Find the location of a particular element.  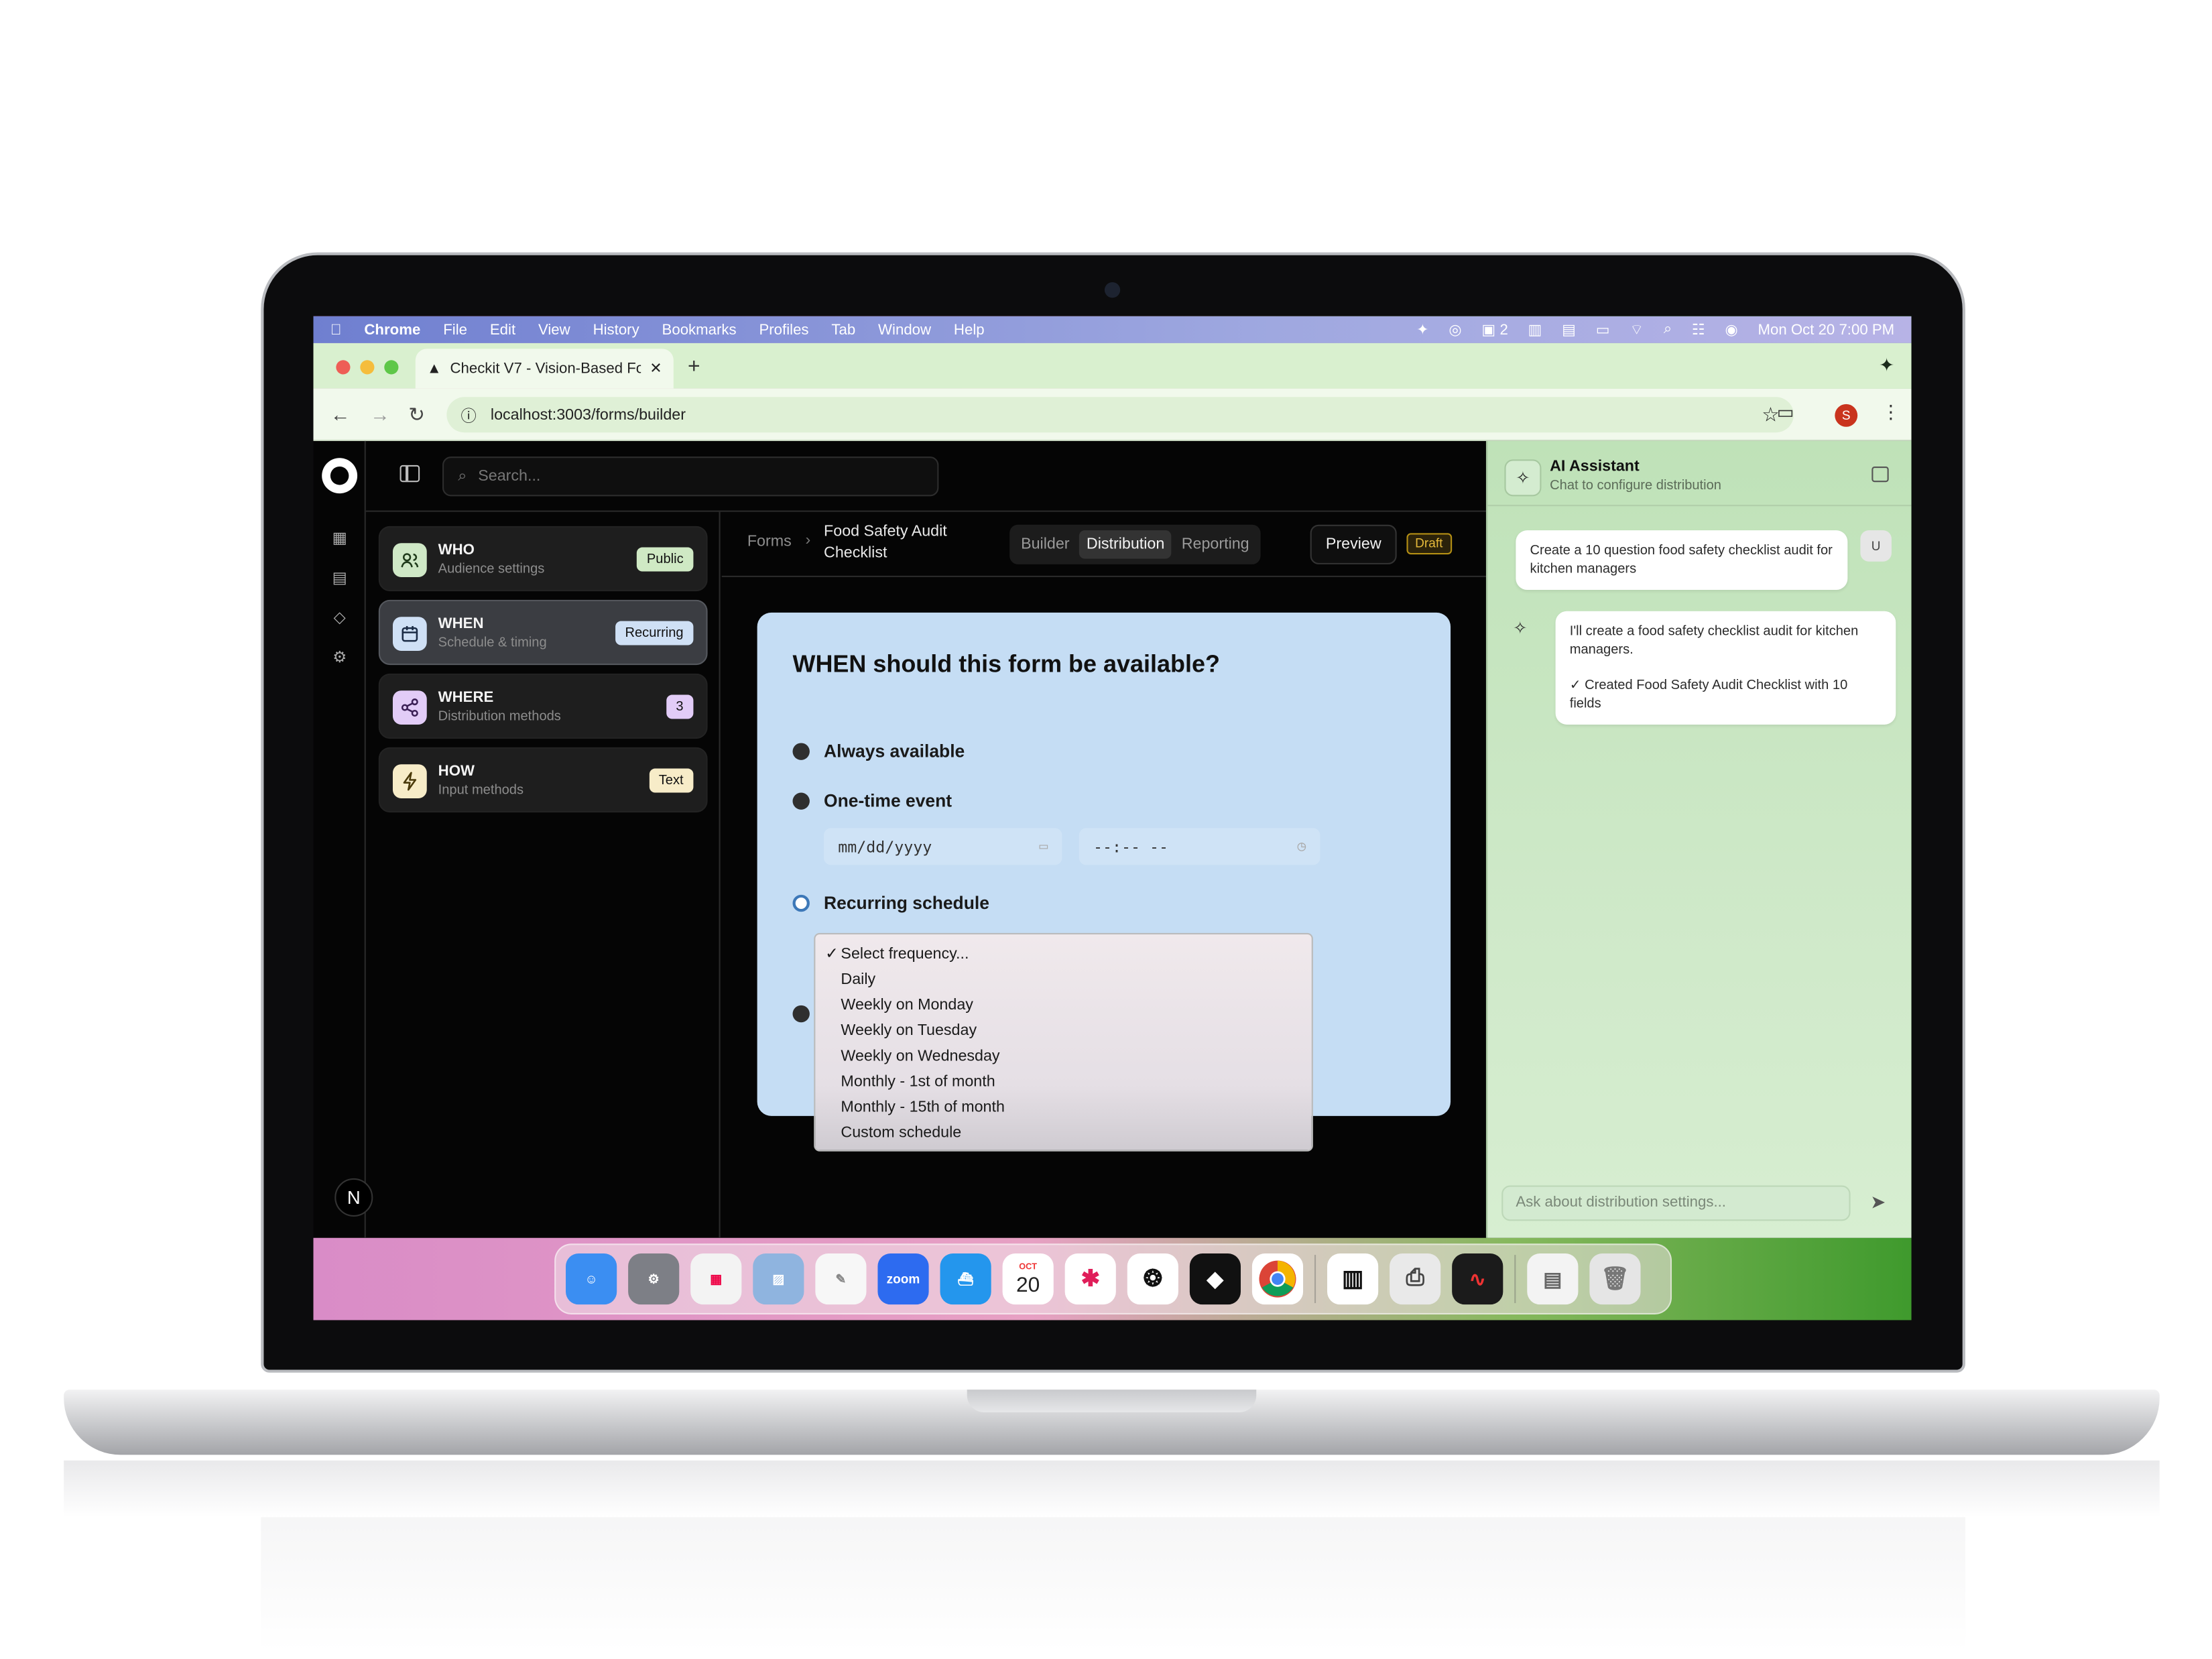

control-center-icon: ☷ is located at coordinates (1698, 329).